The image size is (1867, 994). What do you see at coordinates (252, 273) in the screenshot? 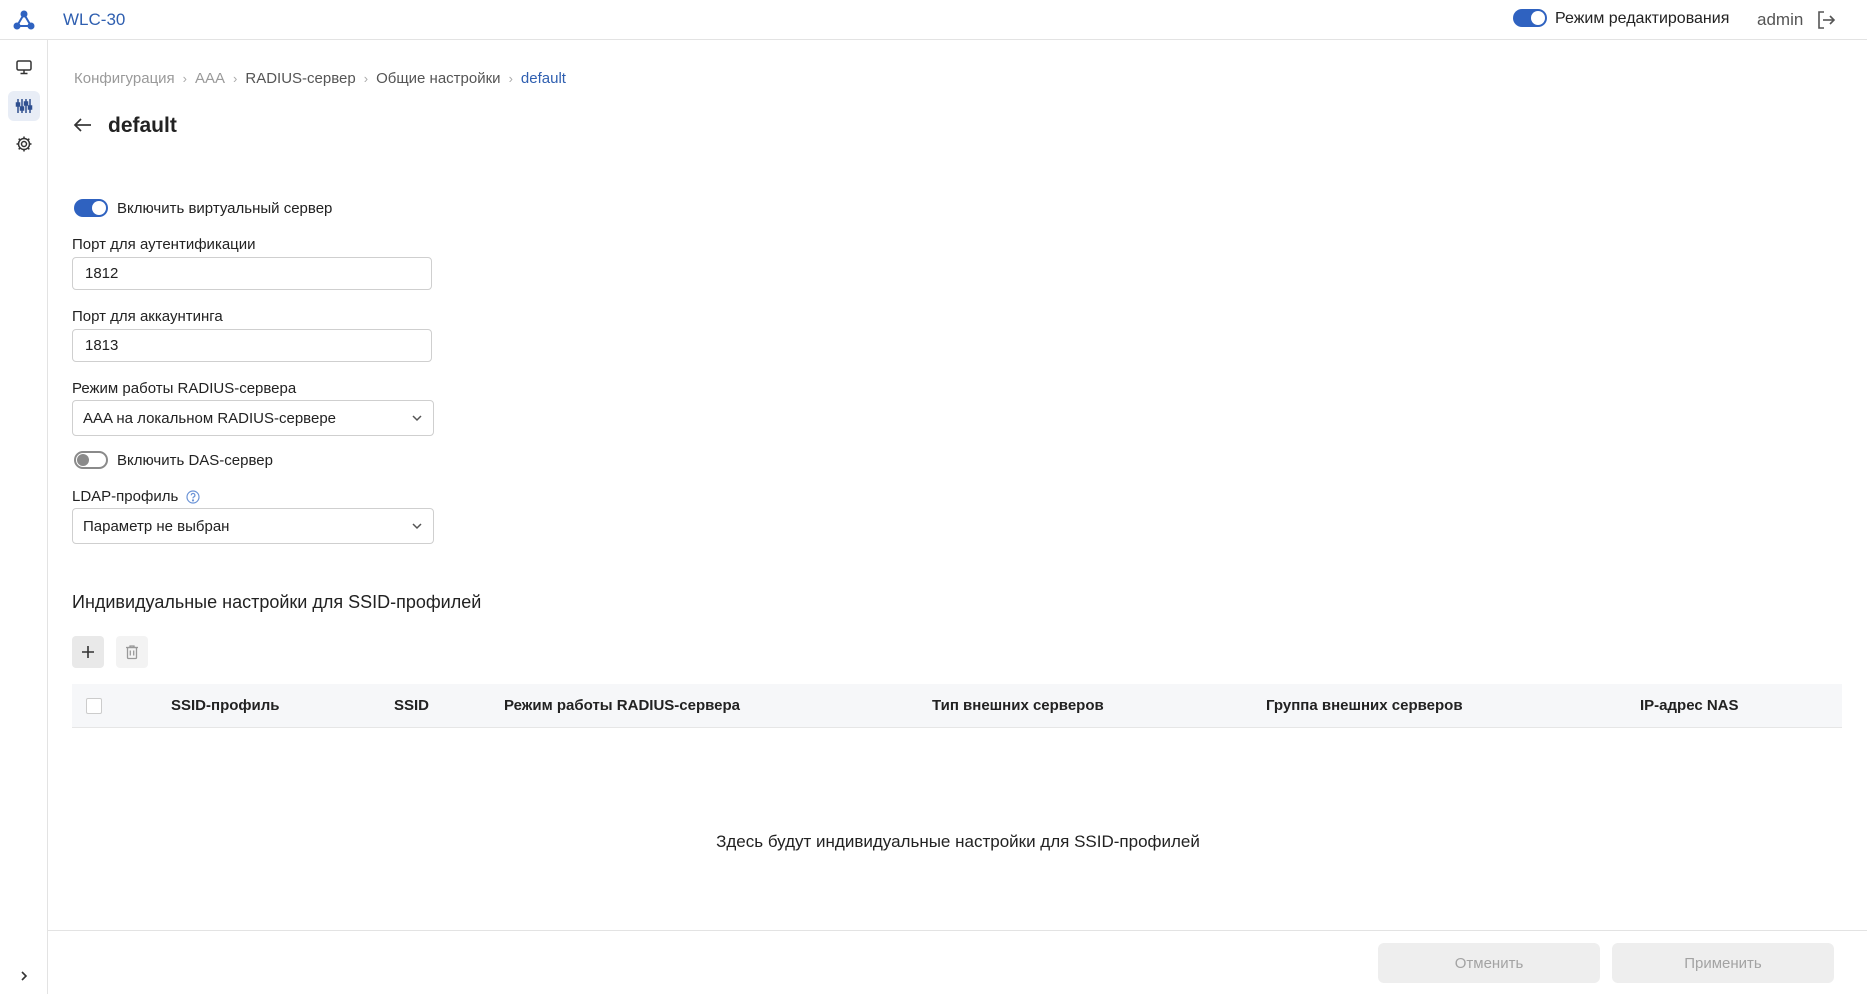
I see `auth-port-input` at bounding box center [252, 273].